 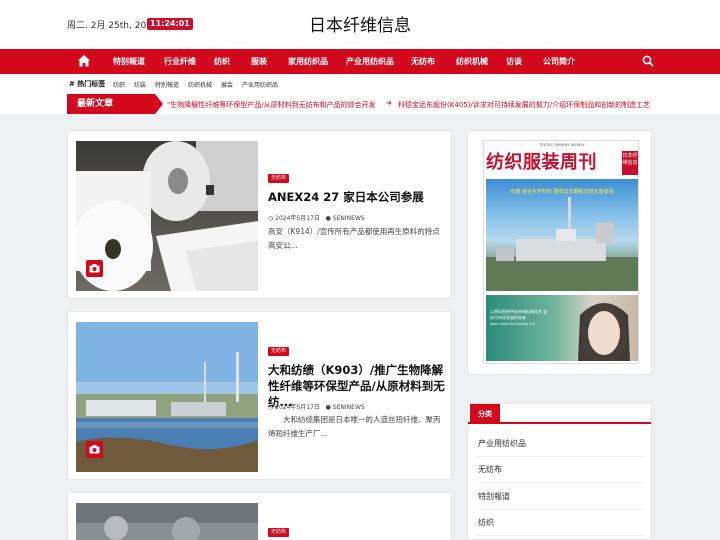 What do you see at coordinates (562, 329) in the screenshot?
I see `magazine-photo-portrait` at bounding box center [562, 329].